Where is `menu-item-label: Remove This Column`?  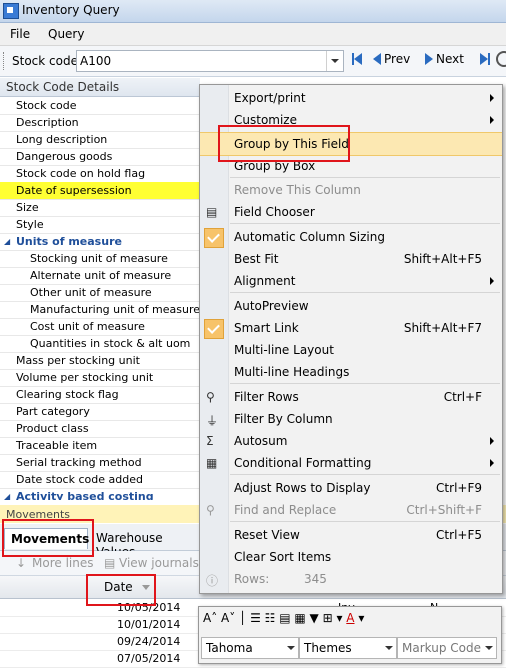 menu-item-label: Remove This Column is located at coordinates (297, 190).